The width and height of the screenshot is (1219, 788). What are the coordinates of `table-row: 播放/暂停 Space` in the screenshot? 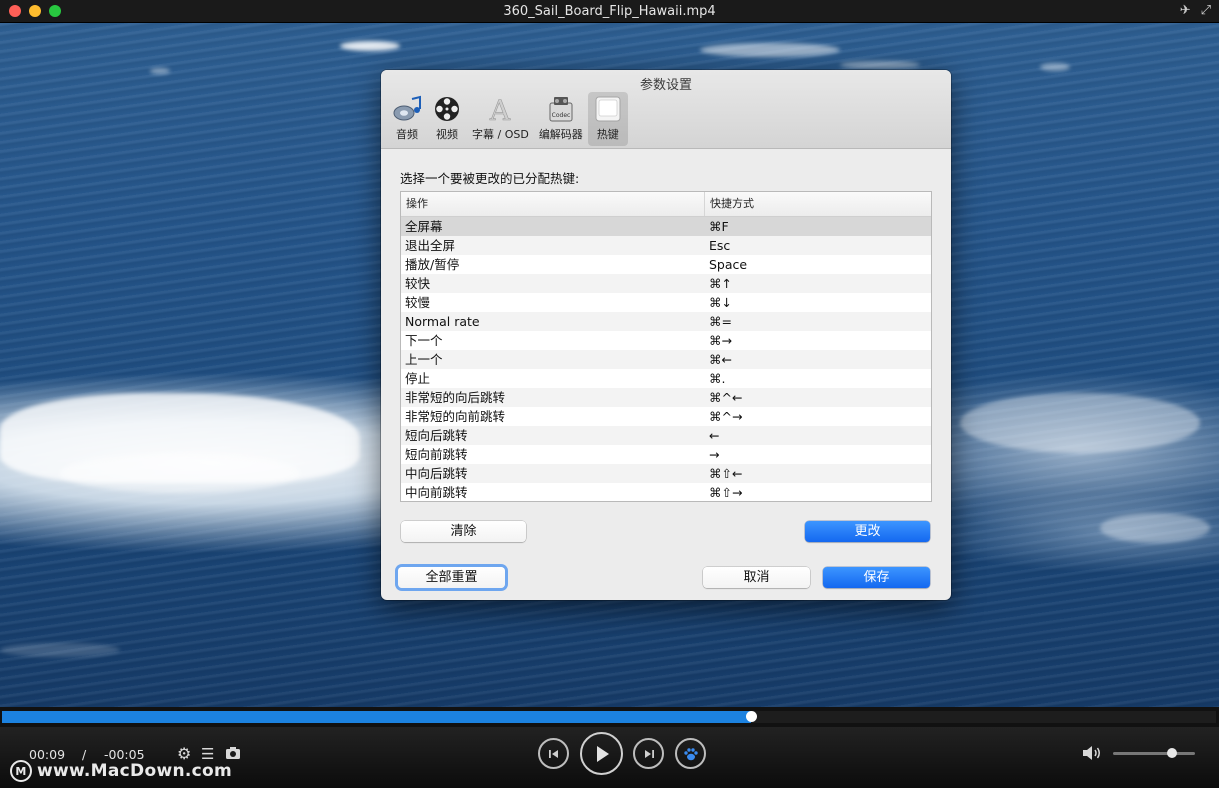 It's located at (666, 264).